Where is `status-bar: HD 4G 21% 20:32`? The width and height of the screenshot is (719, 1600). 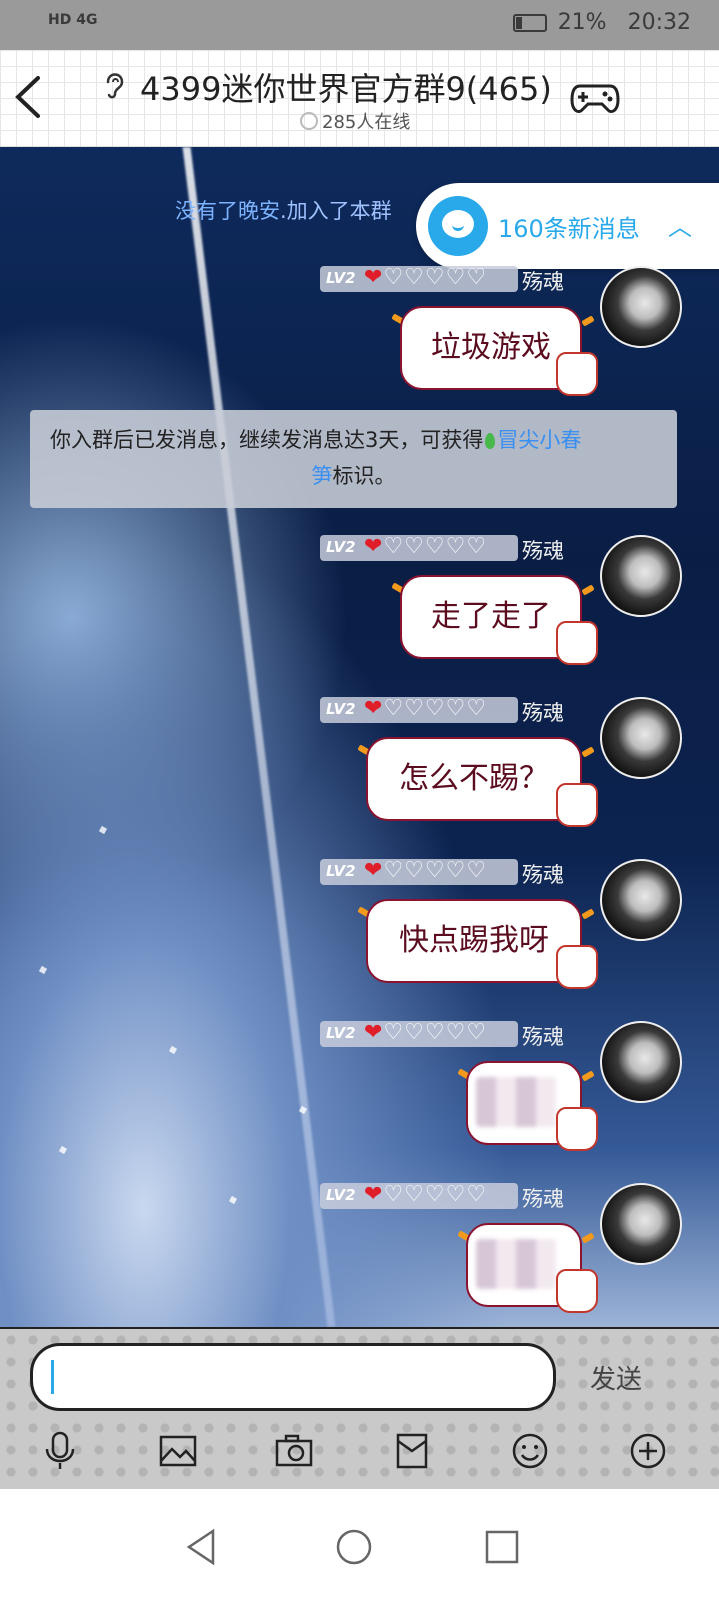 status-bar: HD 4G 21% 20:32 is located at coordinates (359, 25).